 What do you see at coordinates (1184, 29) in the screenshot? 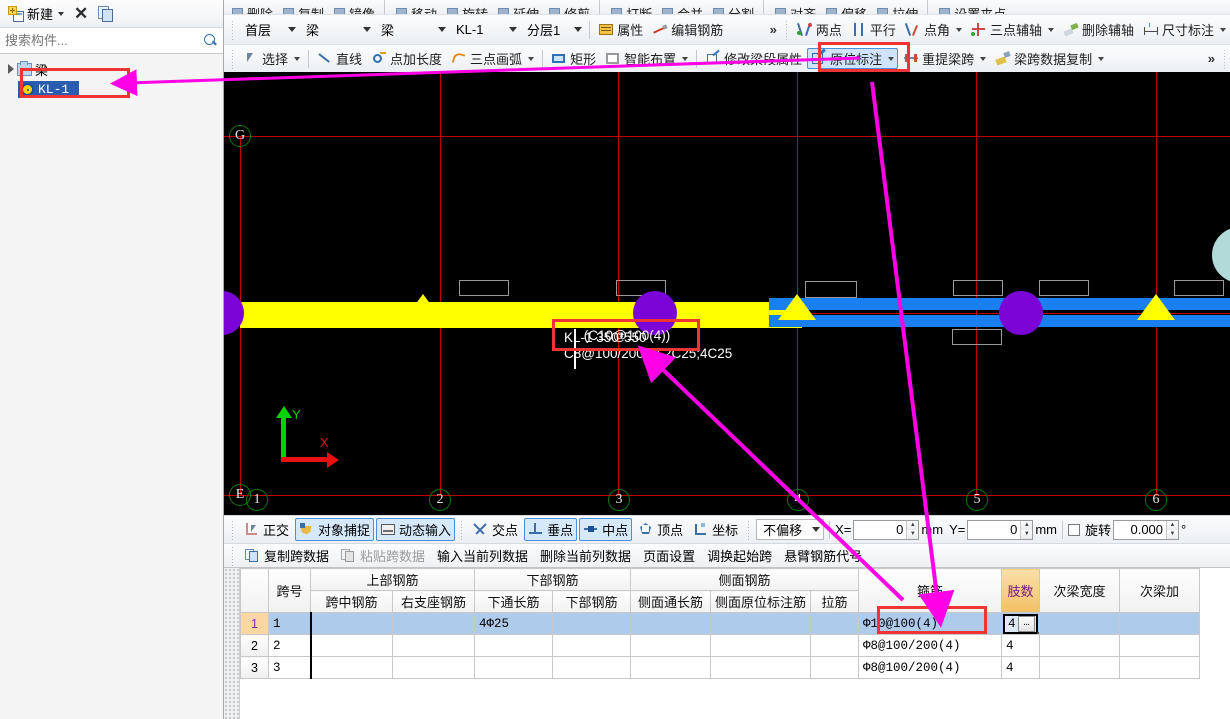
I see `dimension-button: 尺寸标注` at bounding box center [1184, 29].